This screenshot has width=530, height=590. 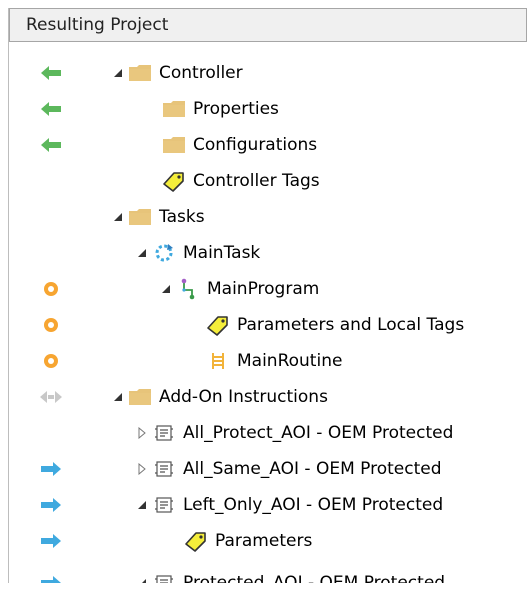 I want to click on tree-node-label: Configurations, so click(x=255, y=145).